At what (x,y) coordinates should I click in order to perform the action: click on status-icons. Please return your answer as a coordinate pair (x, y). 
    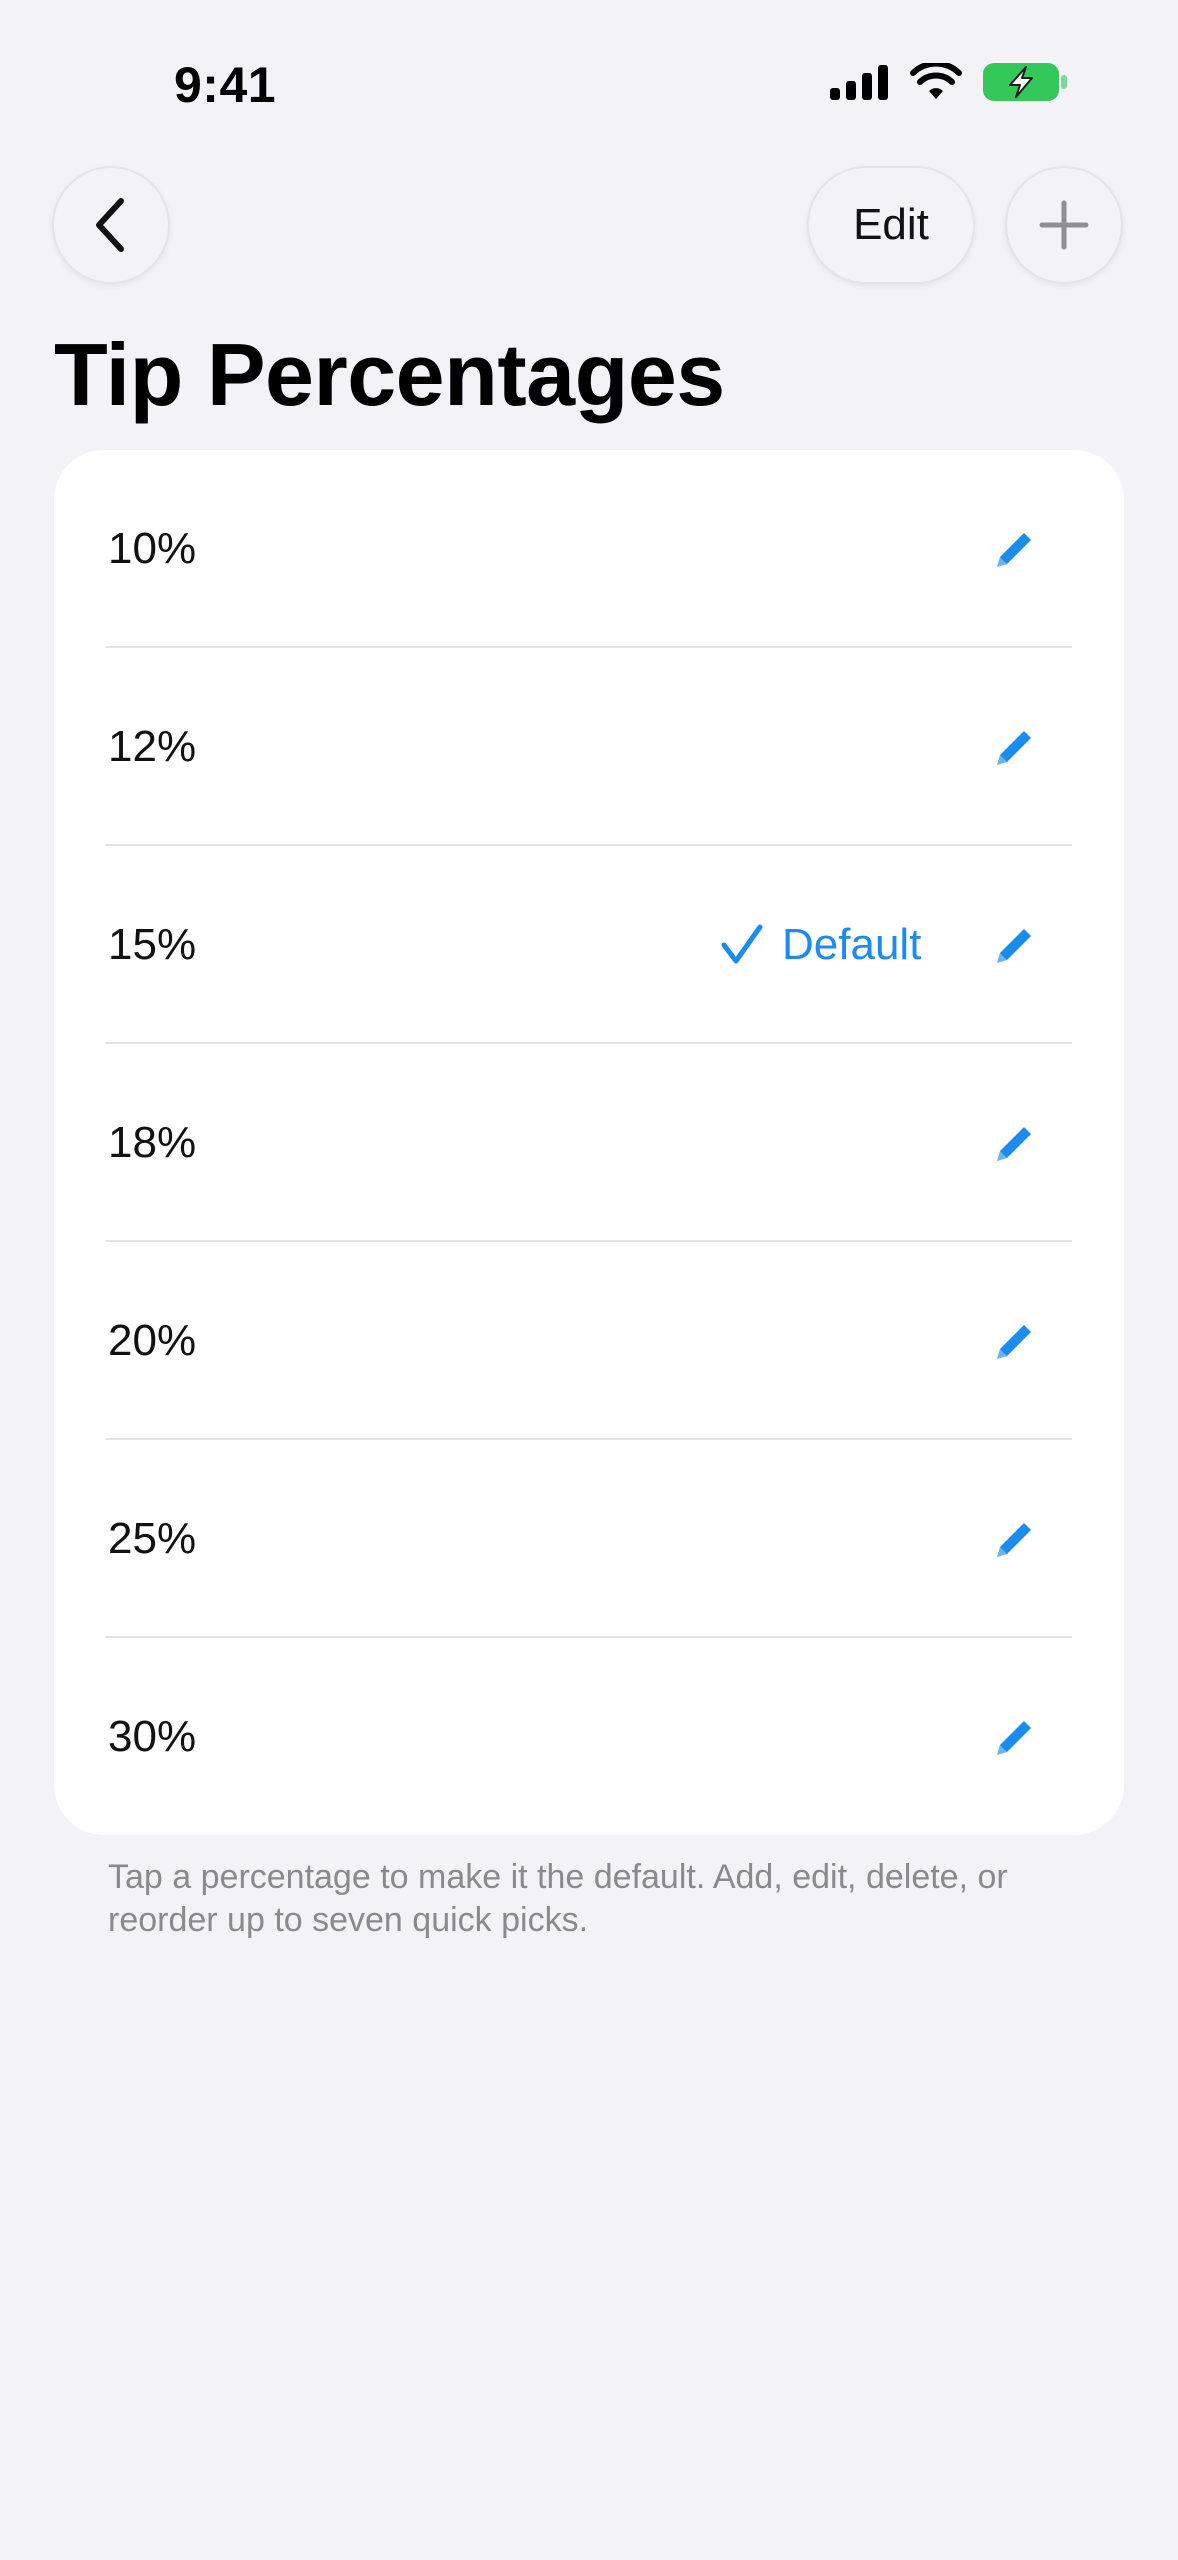
    Looking at the image, I should click on (949, 82).